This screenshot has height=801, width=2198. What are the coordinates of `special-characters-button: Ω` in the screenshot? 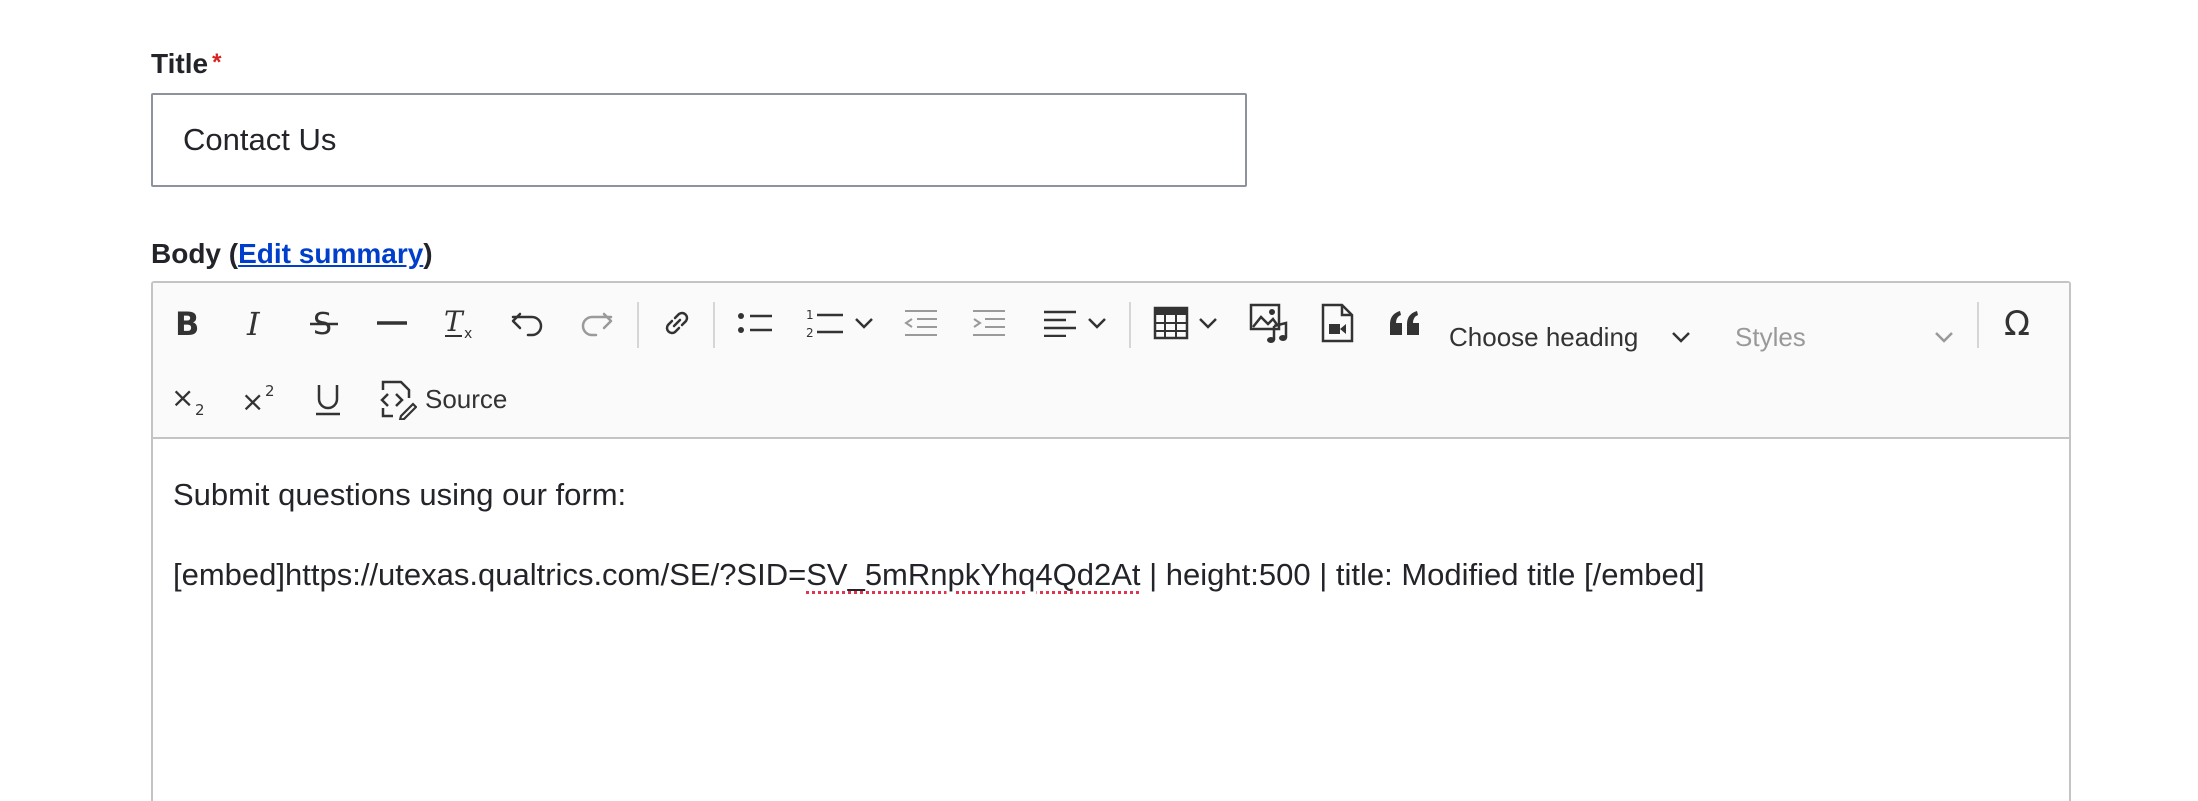 It's located at (2020, 323).